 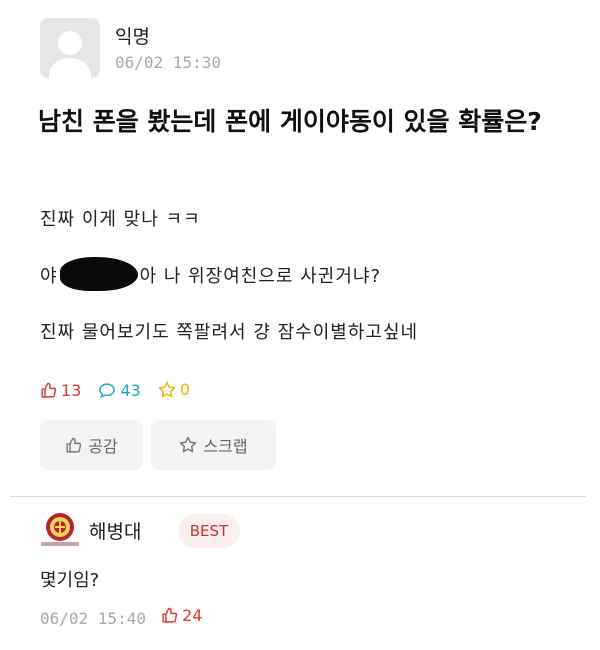 I want to click on comment-count: 43, so click(x=119, y=390).